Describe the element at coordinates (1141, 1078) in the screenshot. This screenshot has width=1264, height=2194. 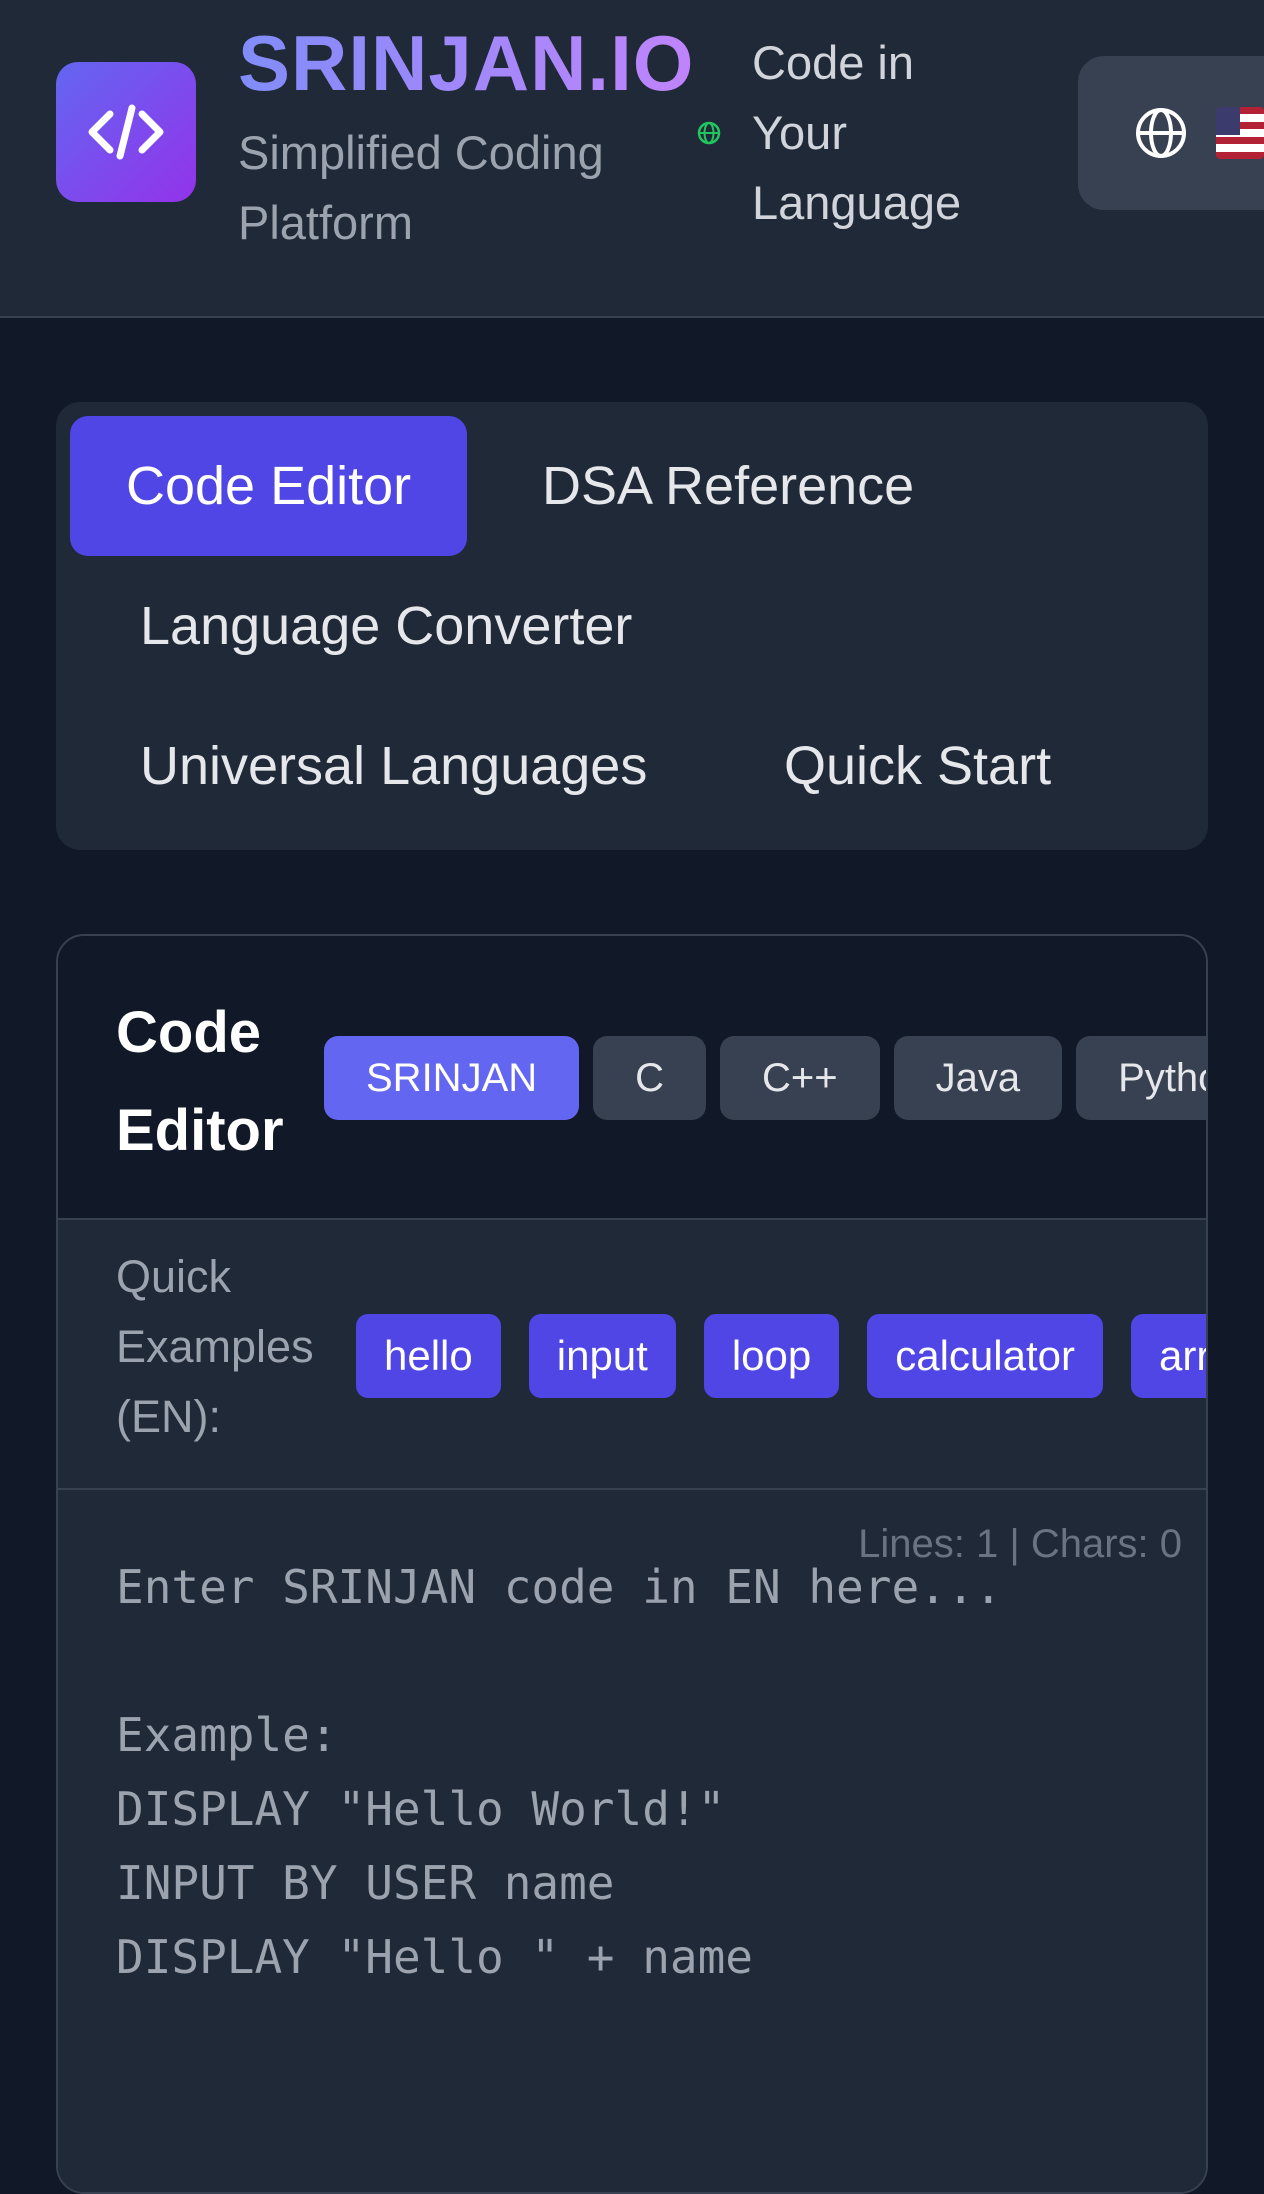
I see `language-option-python: Python` at that location.